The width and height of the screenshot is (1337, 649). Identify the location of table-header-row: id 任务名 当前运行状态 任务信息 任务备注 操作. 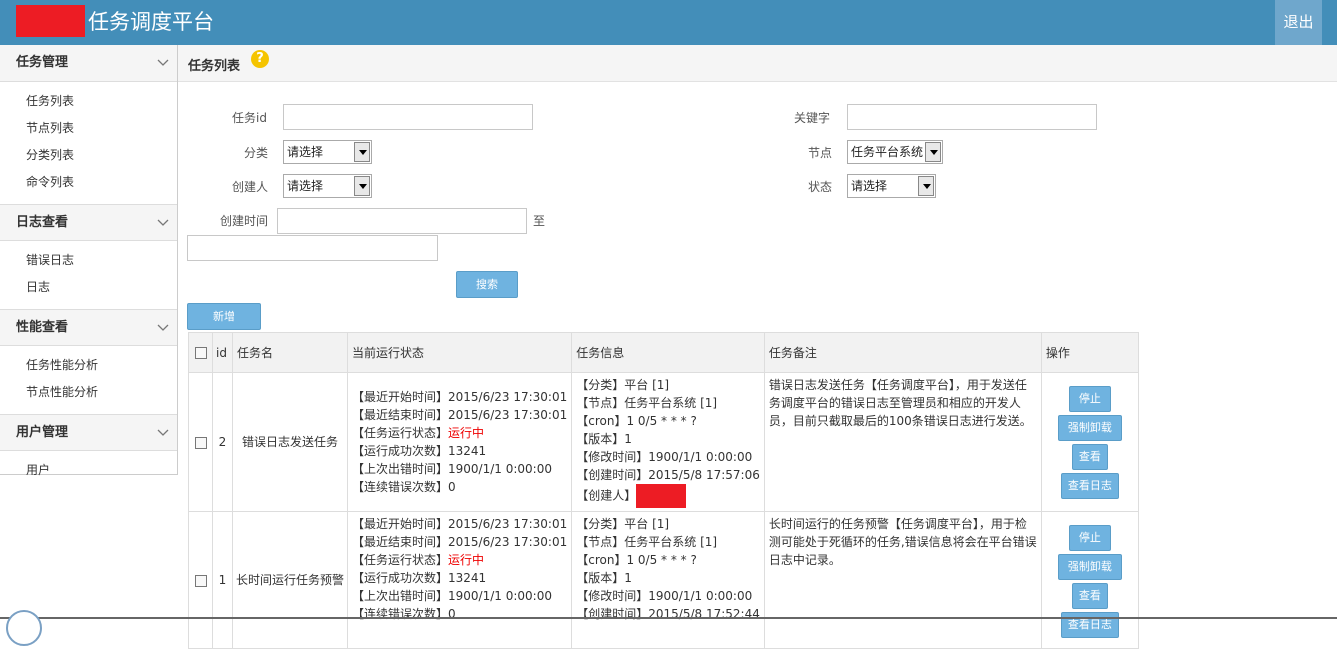
(663, 352).